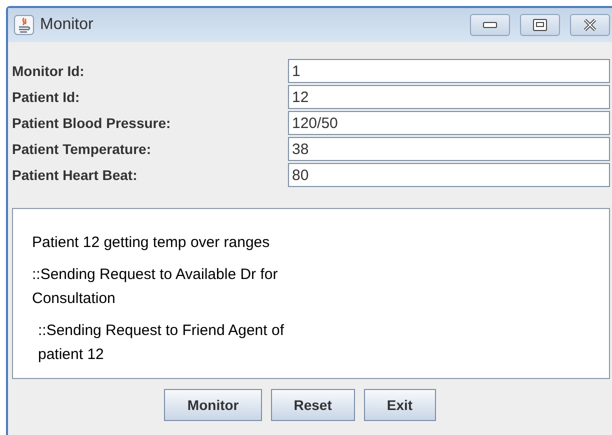  I want to click on field-label: Patient Id:, so click(46, 97).